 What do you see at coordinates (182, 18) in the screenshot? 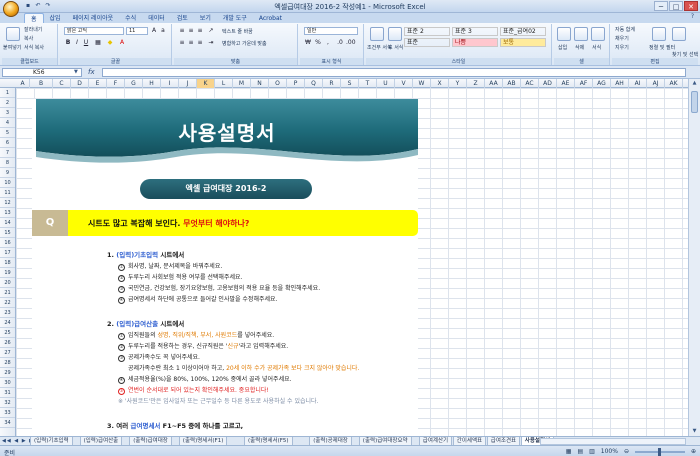
I see `tab-review: 검토` at bounding box center [182, 18].